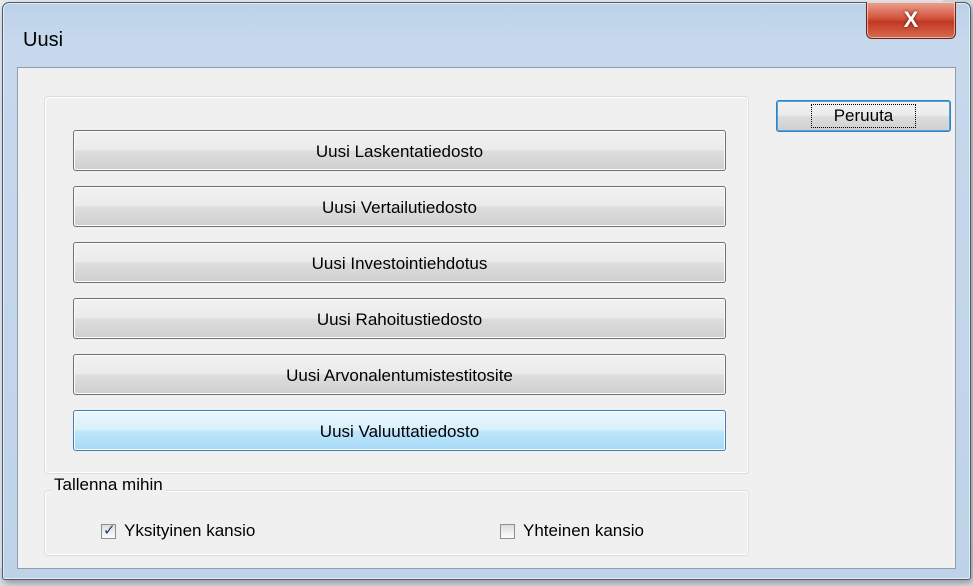 This screenshot has width=973, height=586. I want to click on private-folder-option: ✓ Yksityinen kansio, so click(178, 531).